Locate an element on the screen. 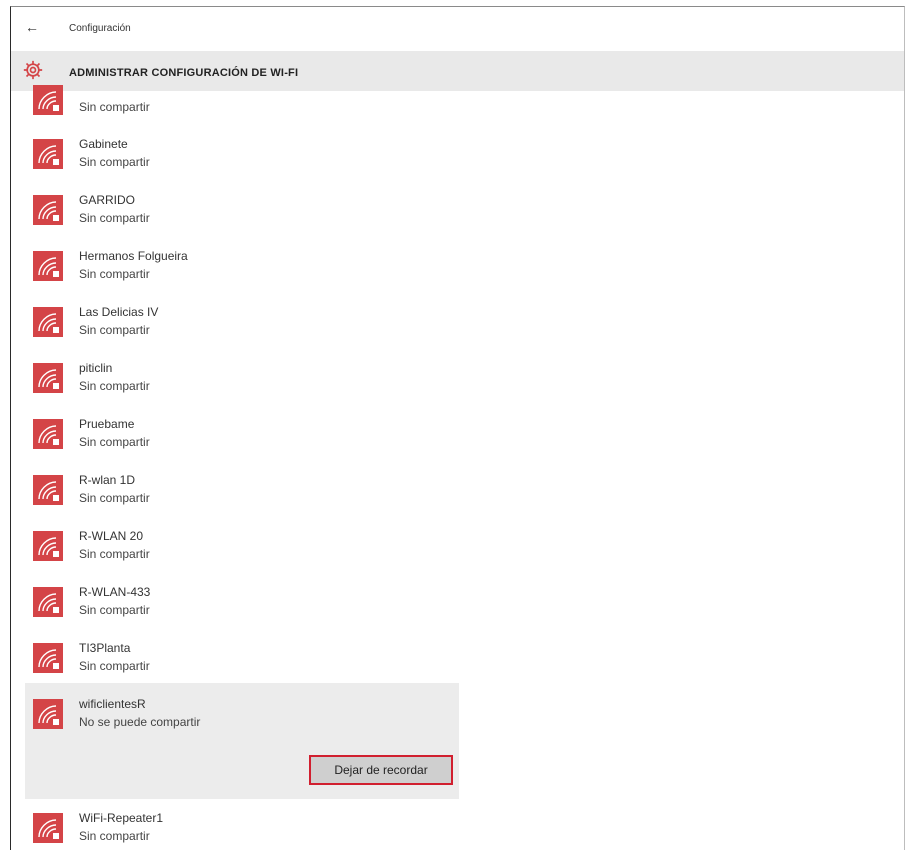 The height and width of the screenshot is (850, 908). network-name: piticlin is located at coordinates (96, 368).